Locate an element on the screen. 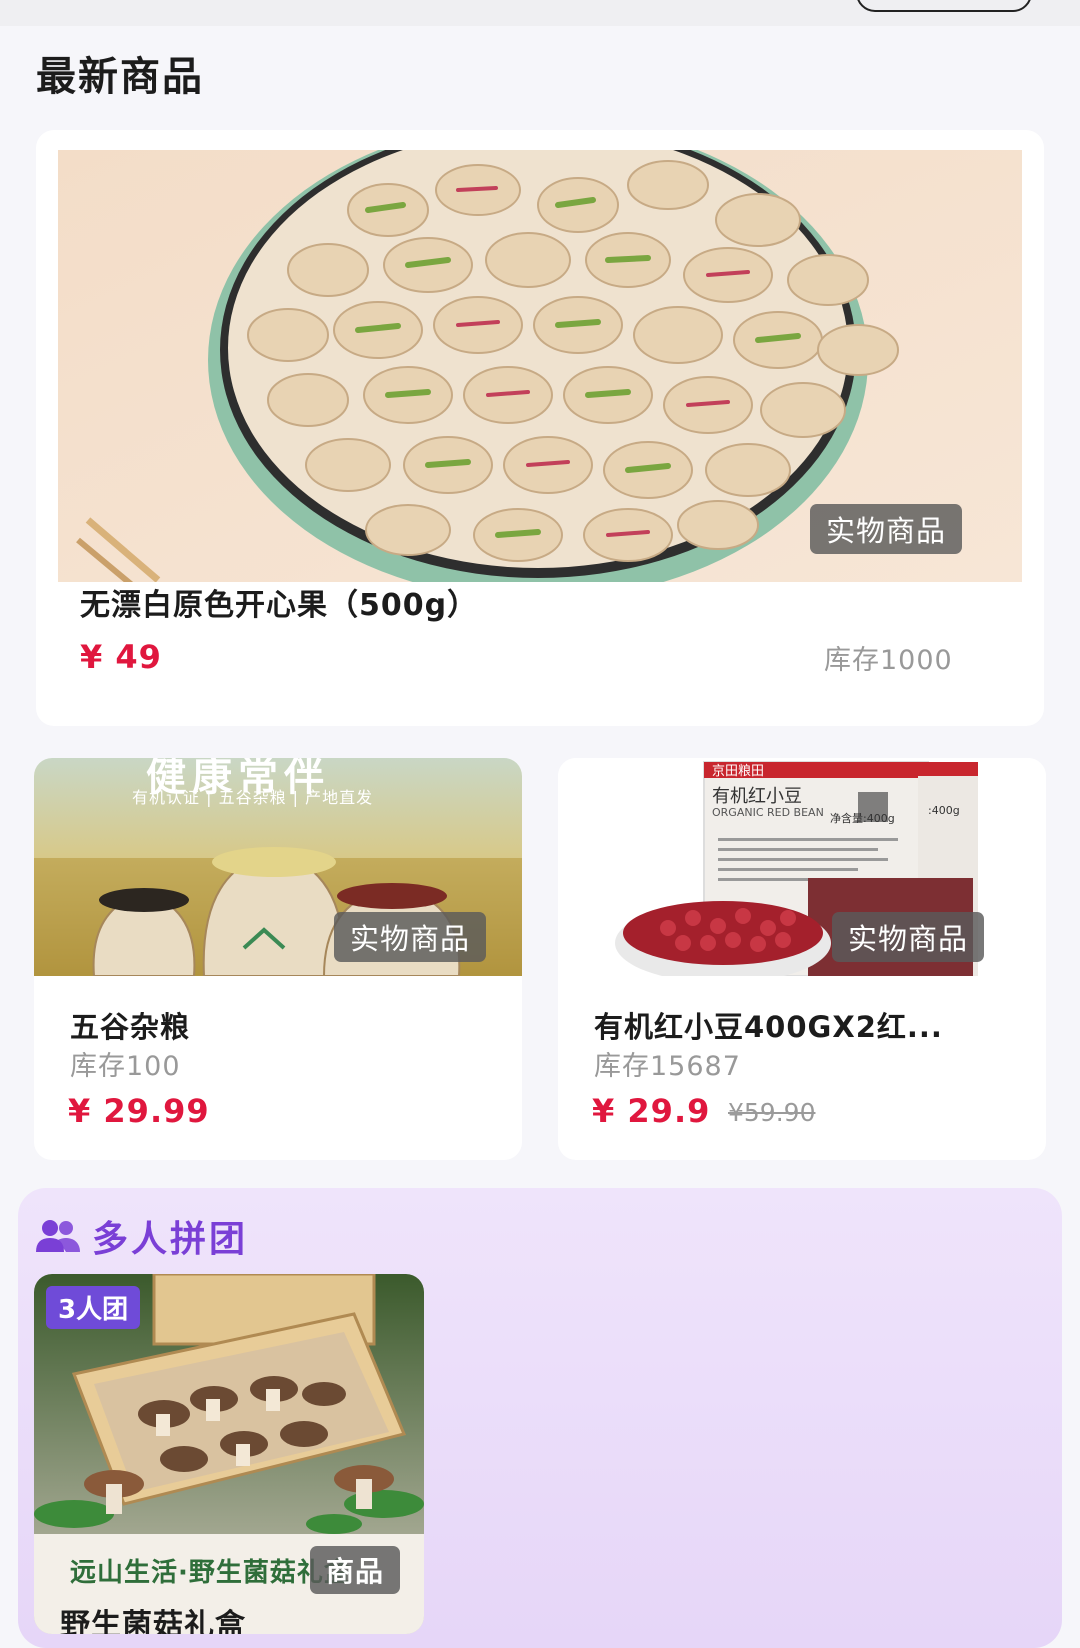  package-brand: 京田粮田 is located at coordinates (738, 771).